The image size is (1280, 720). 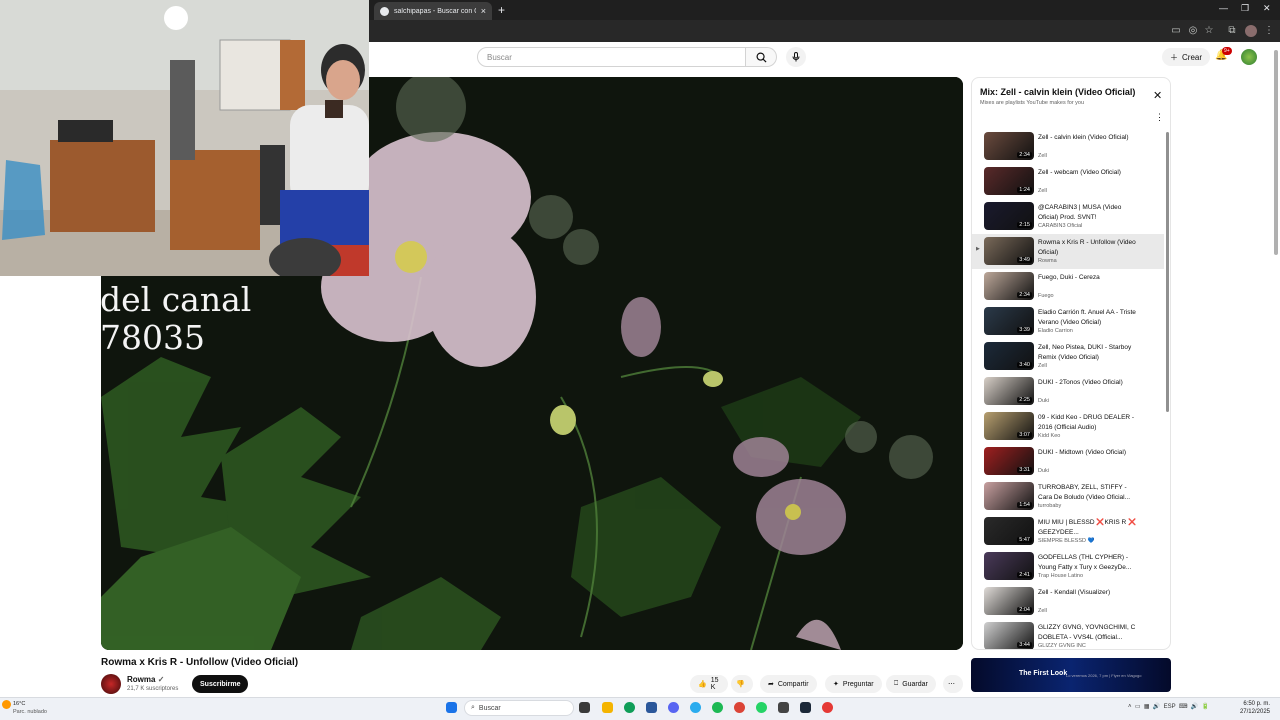 I want to click on dislike-button: 👎, so click(x=742, y=684).